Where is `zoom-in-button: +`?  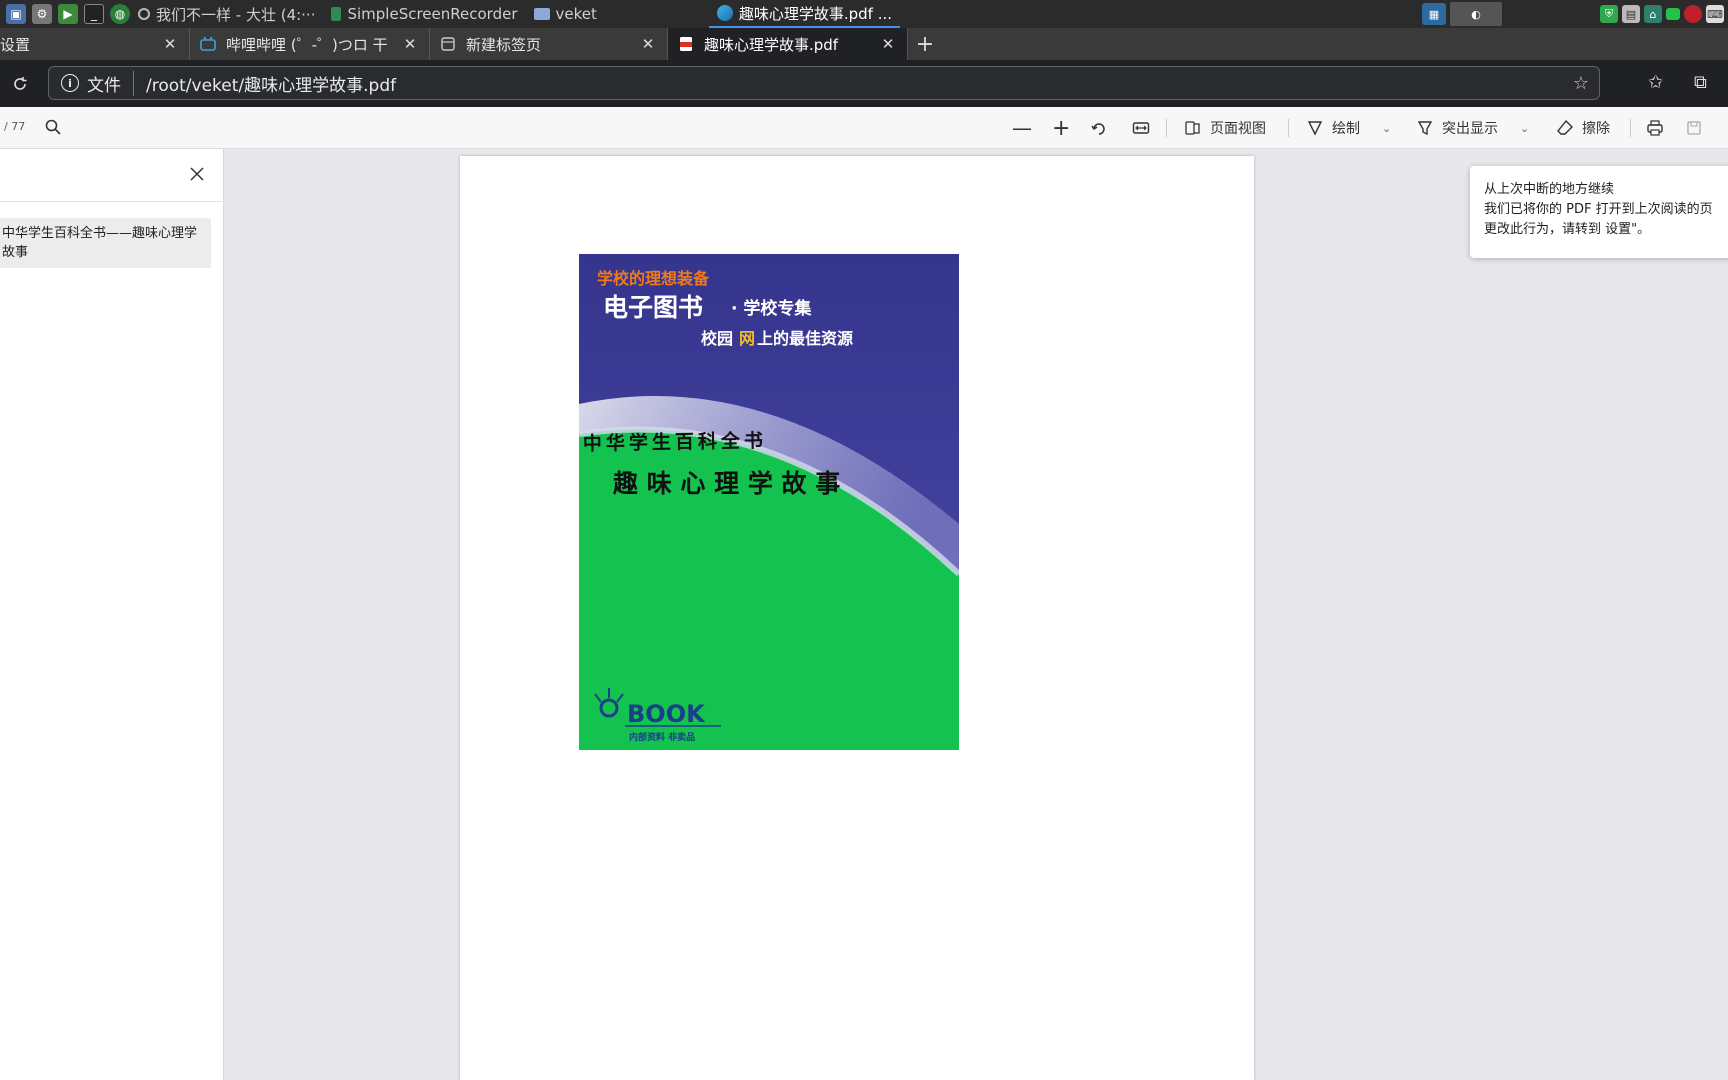 zoom-in-button: + is located at coordinates (1061, 128).